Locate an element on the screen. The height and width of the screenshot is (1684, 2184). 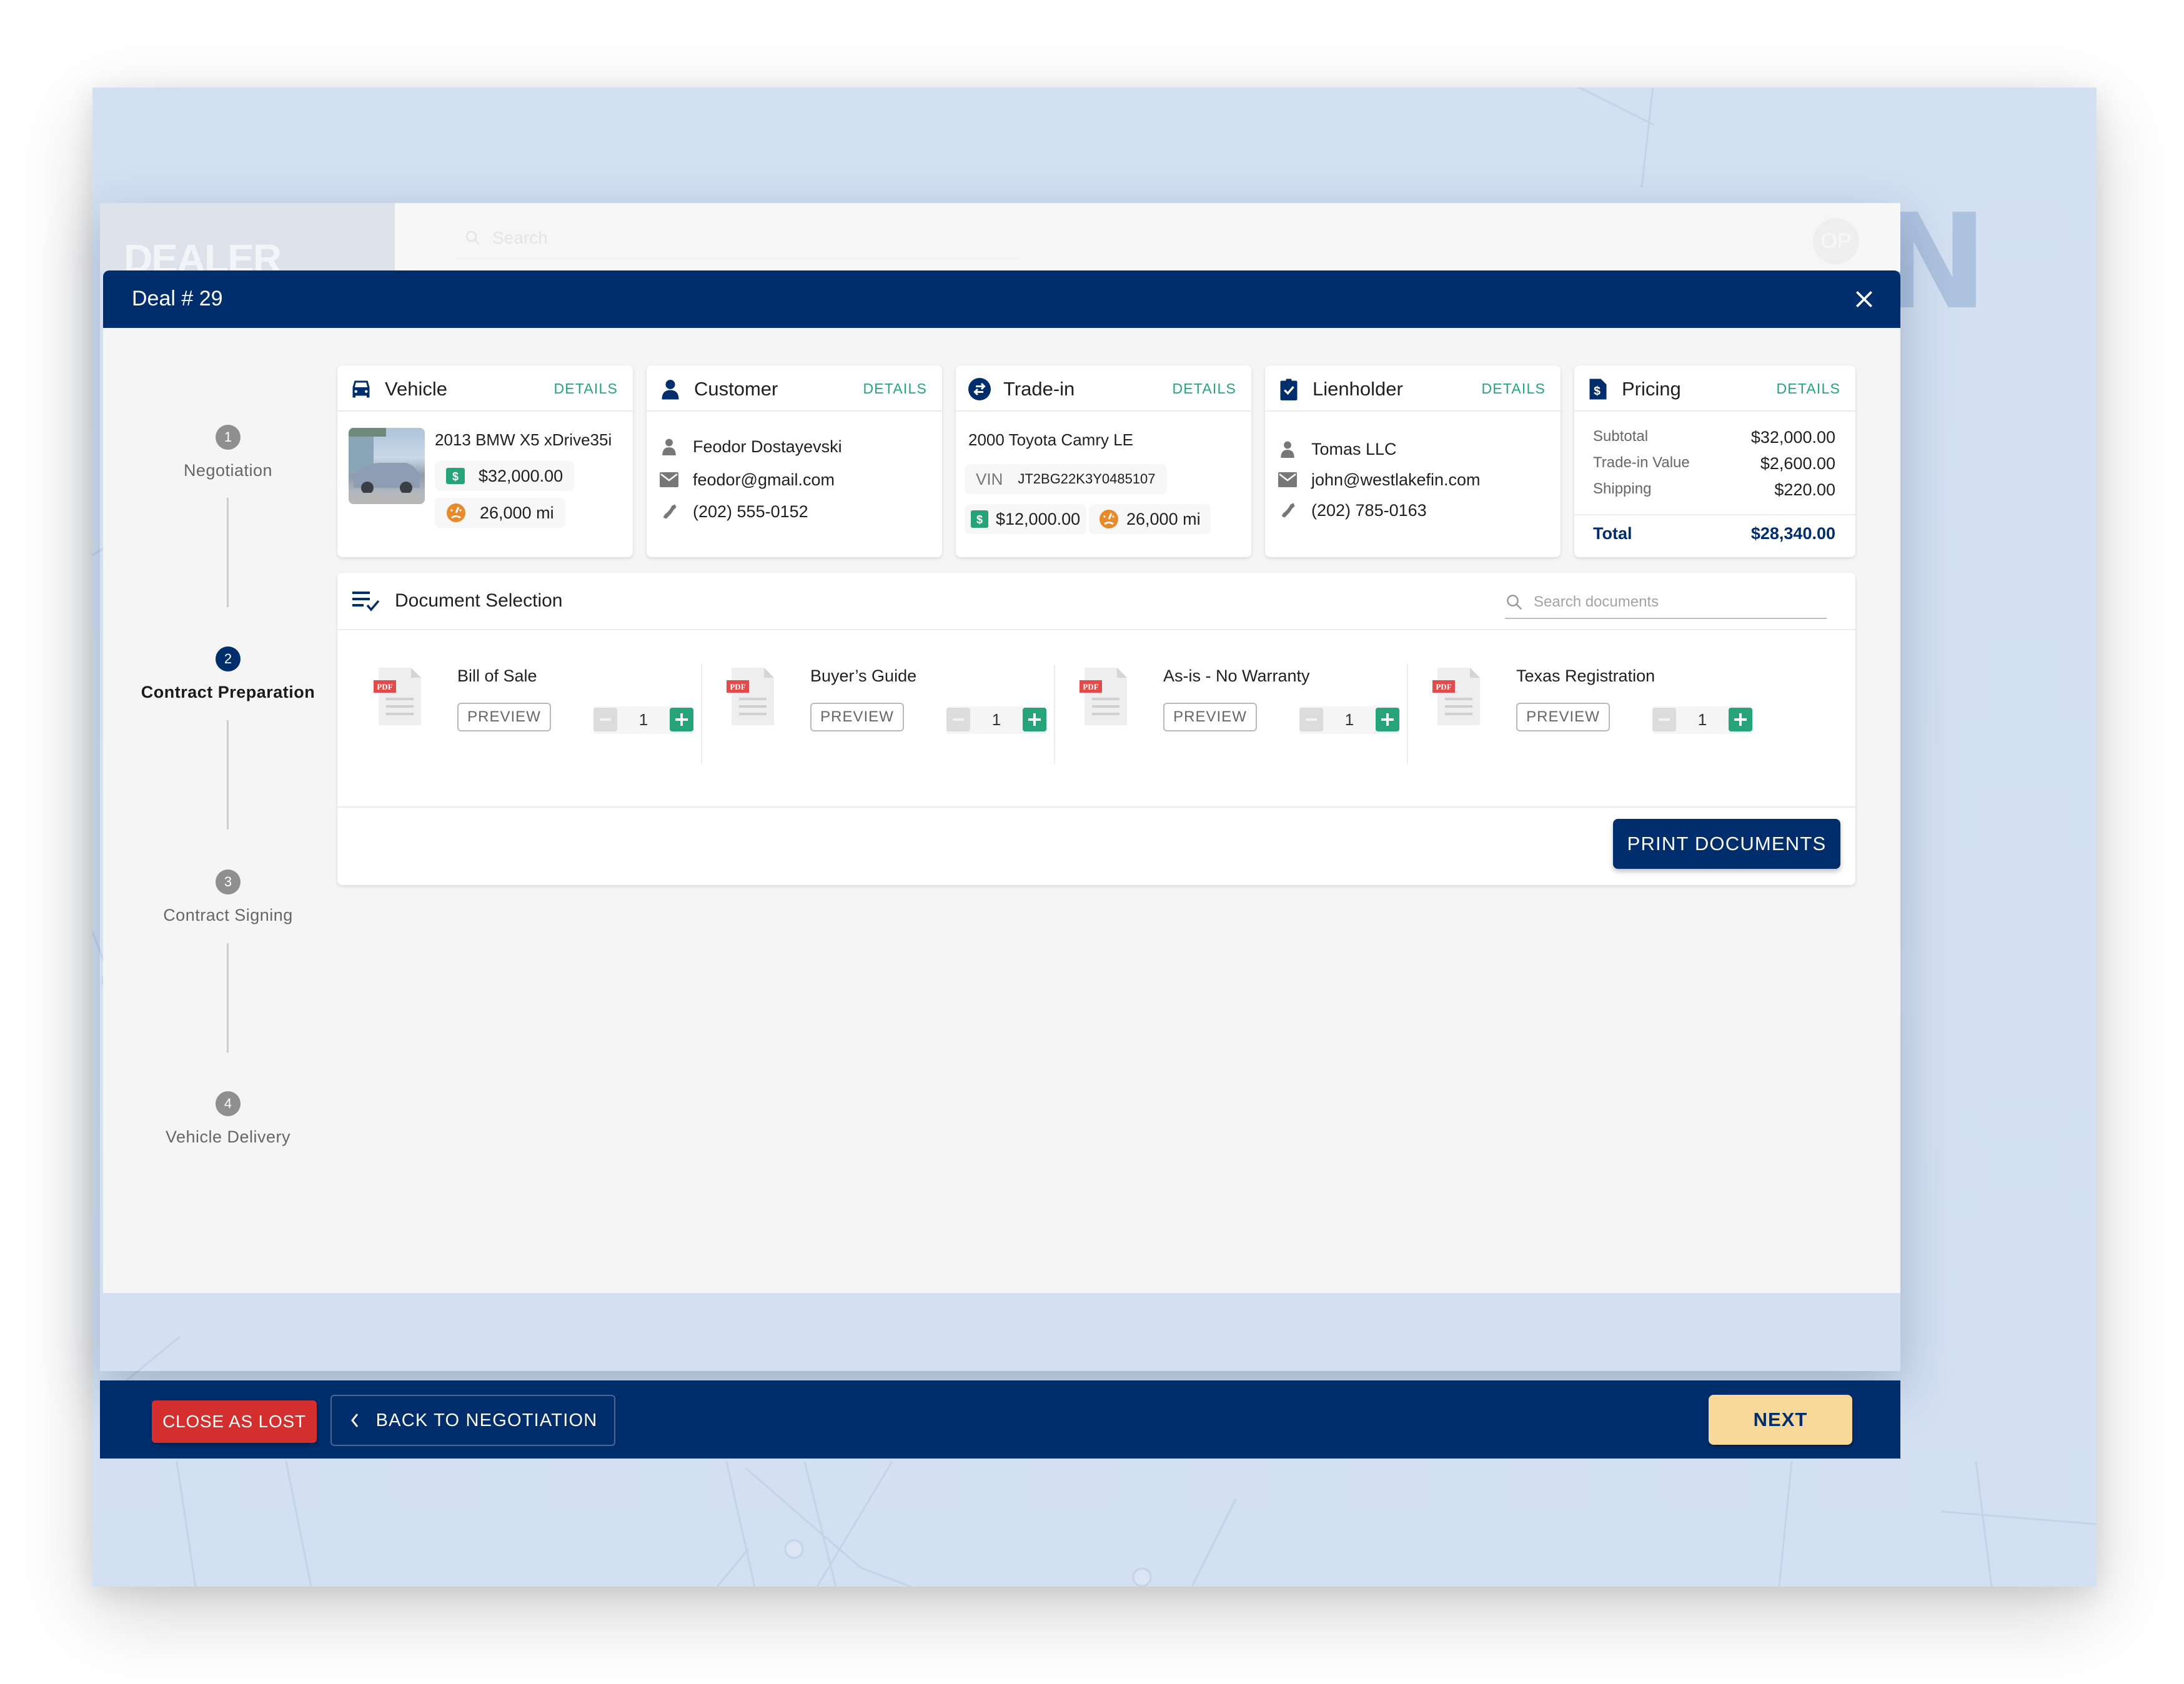
vin-value: JT2BG22K3Y0485107 is located at coordinates (1087, 479).